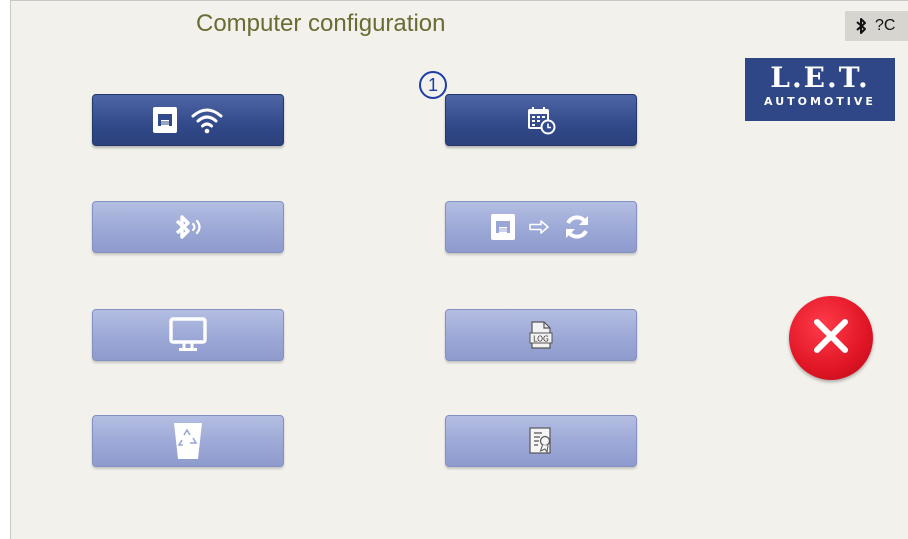 This screenshot has height=539, width=908. I want to click on log-file-icon: LOG, so click(541, 335).